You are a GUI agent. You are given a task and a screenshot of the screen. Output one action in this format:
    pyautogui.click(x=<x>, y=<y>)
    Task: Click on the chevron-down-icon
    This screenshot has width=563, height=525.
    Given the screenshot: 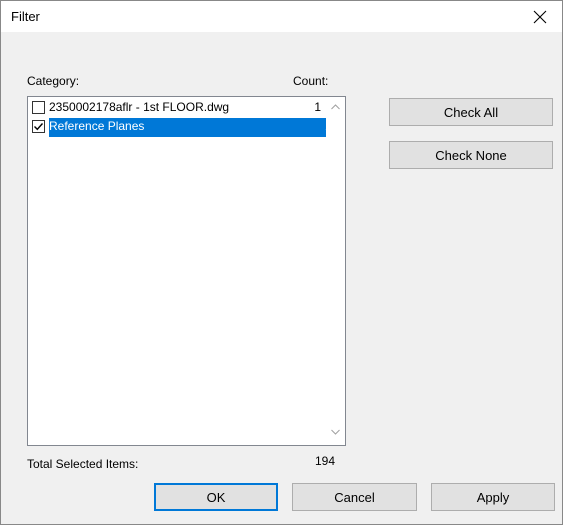 What is the action you would take?
    pyautogui.click(x=335, y=432)
    